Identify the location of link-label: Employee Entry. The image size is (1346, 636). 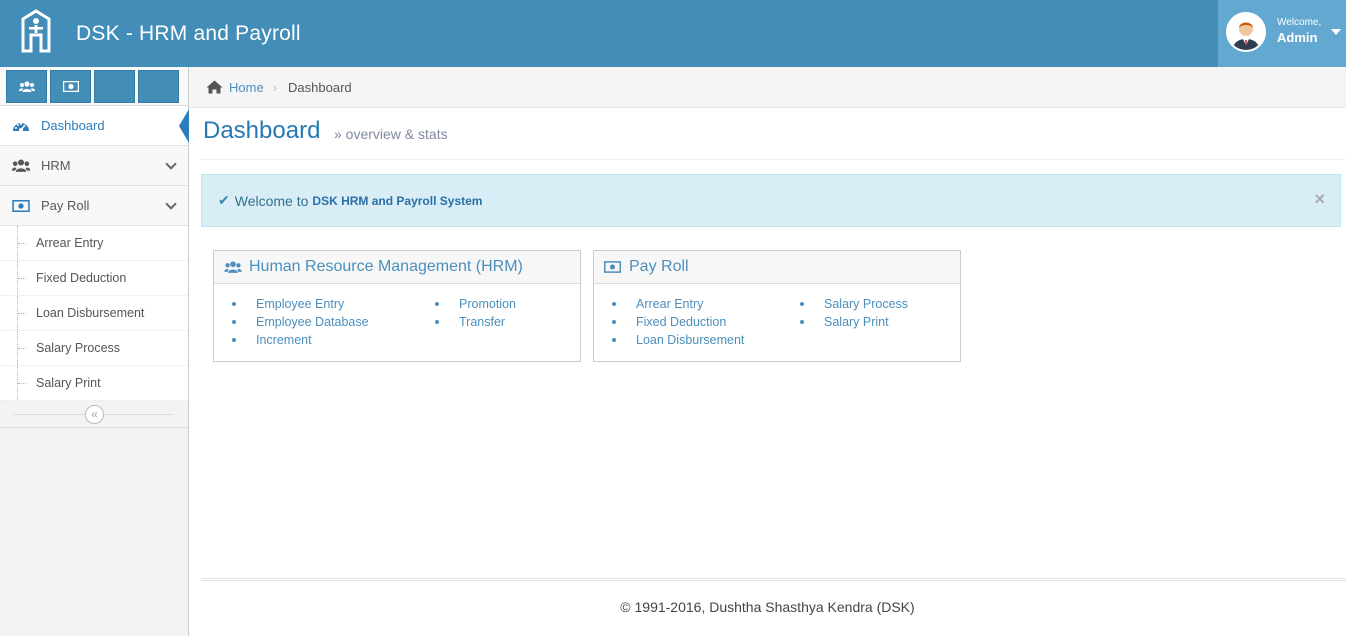
(300, 304).